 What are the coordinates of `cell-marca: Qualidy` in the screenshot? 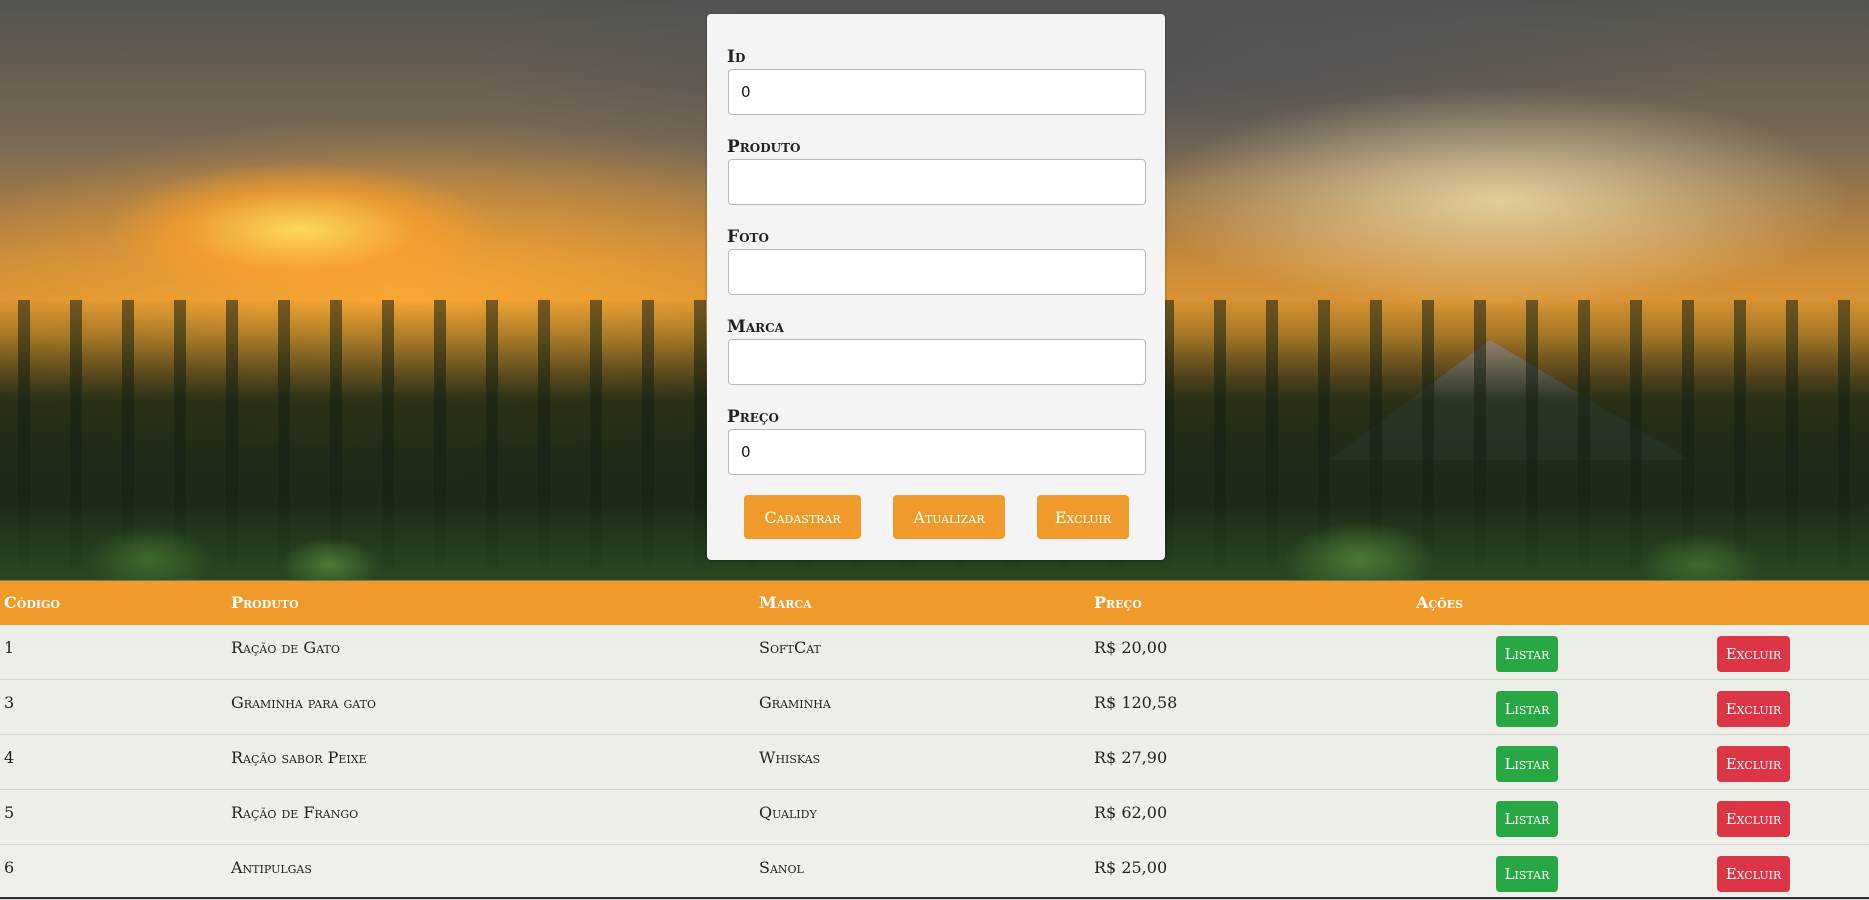 It's located at (788, 812).